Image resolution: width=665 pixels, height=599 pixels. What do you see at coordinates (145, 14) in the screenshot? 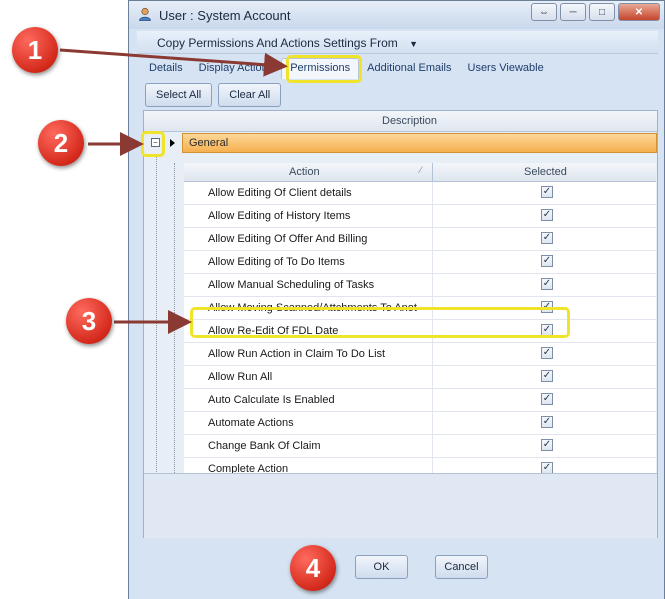
I see `user-icon` at bounding box center [145, 14].